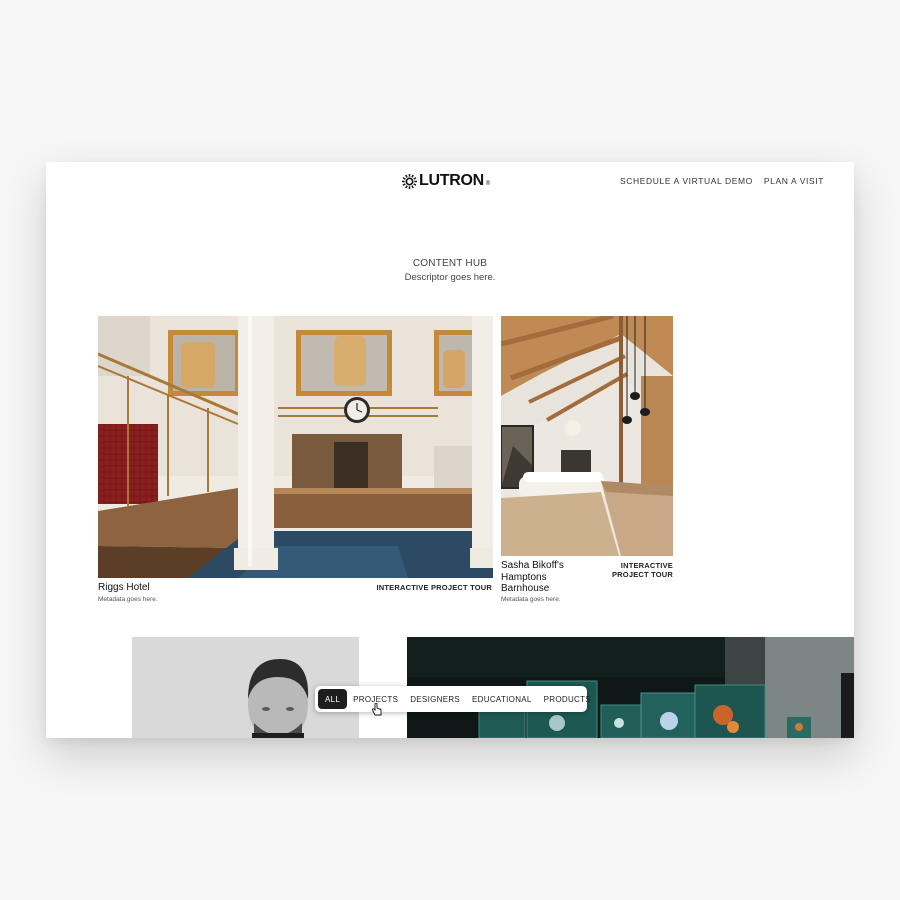  I want to click on riggs-hotel-title: Riggs Hotel, so click(124, 588).